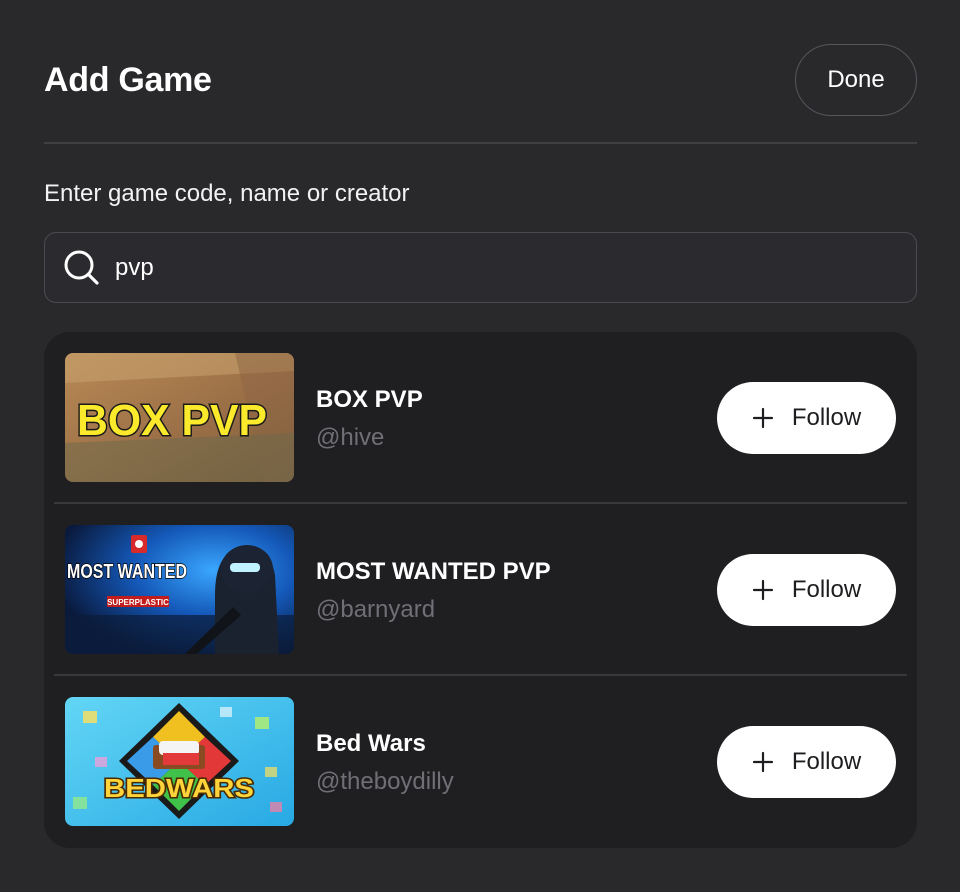  Describe the element at coordinates (179, 788) in the screenshot. I see `thumbnail-text: BEDWARS` at that location.